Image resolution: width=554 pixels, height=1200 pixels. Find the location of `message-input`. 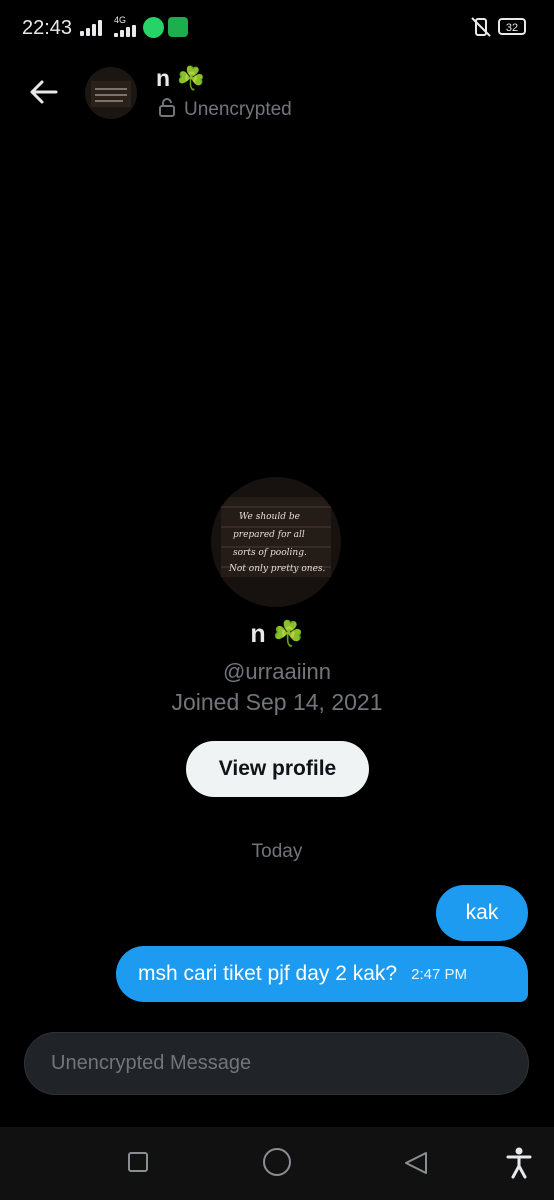

message-input is located at coordinates (288, 1063).